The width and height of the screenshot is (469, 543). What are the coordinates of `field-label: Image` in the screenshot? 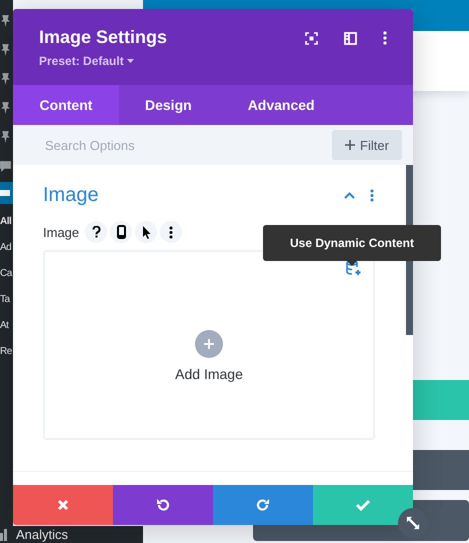 It's located at (61, 232).